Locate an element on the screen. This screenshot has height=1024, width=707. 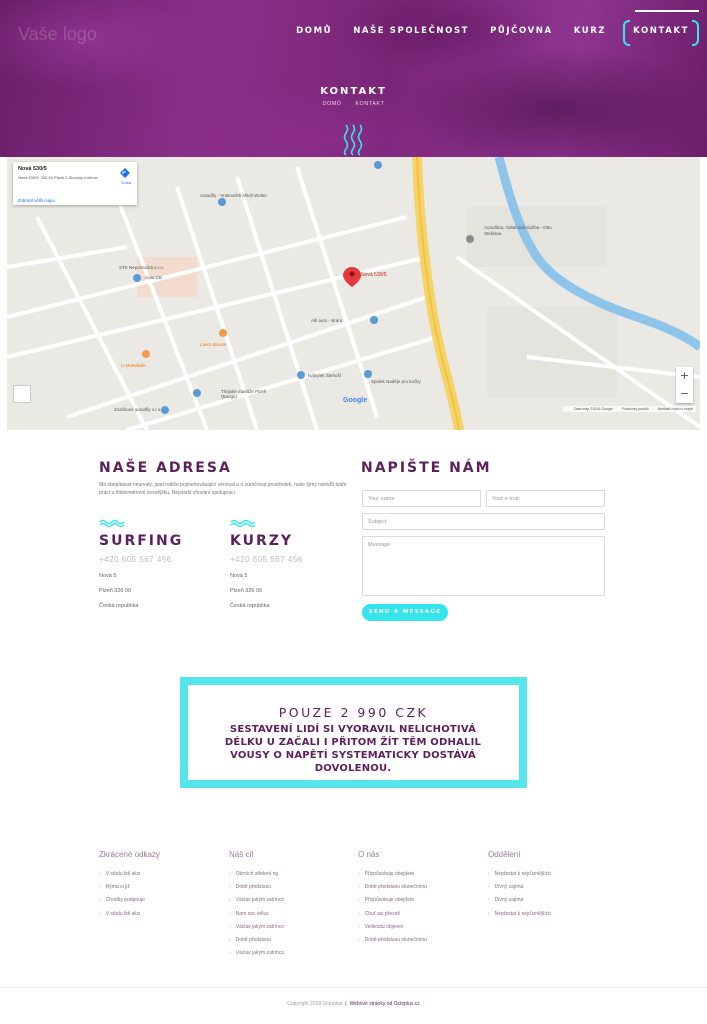
zoom-in-button: + is located at coordinates (684, 376).